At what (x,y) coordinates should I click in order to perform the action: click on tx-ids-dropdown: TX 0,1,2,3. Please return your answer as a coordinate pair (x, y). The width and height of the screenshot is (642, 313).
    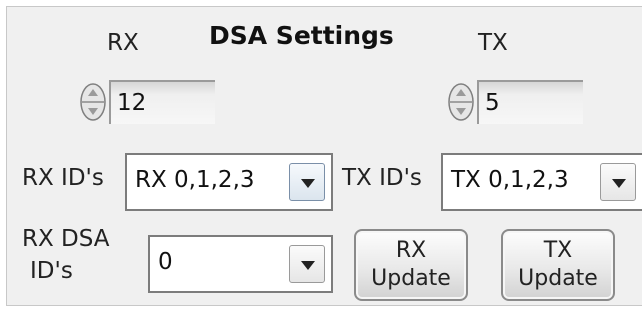
    Looking at the image, I should click on (541, 182).